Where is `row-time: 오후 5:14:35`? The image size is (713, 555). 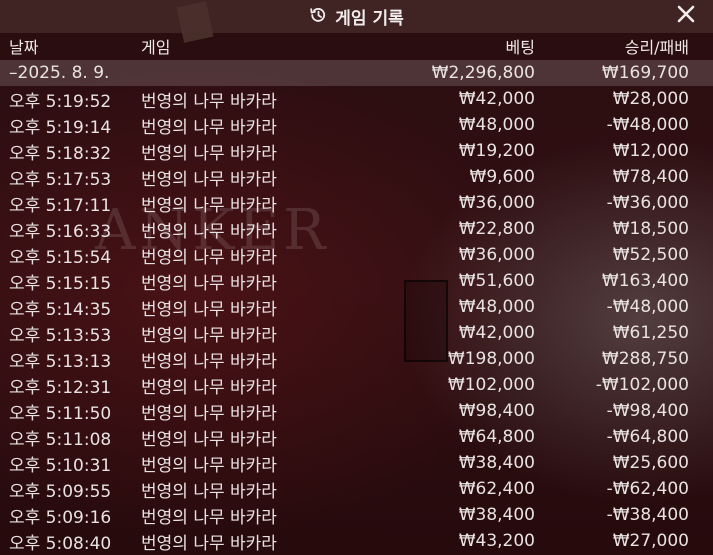 row-time: 오후 5:14:35 is located at coordinates (60, 309).